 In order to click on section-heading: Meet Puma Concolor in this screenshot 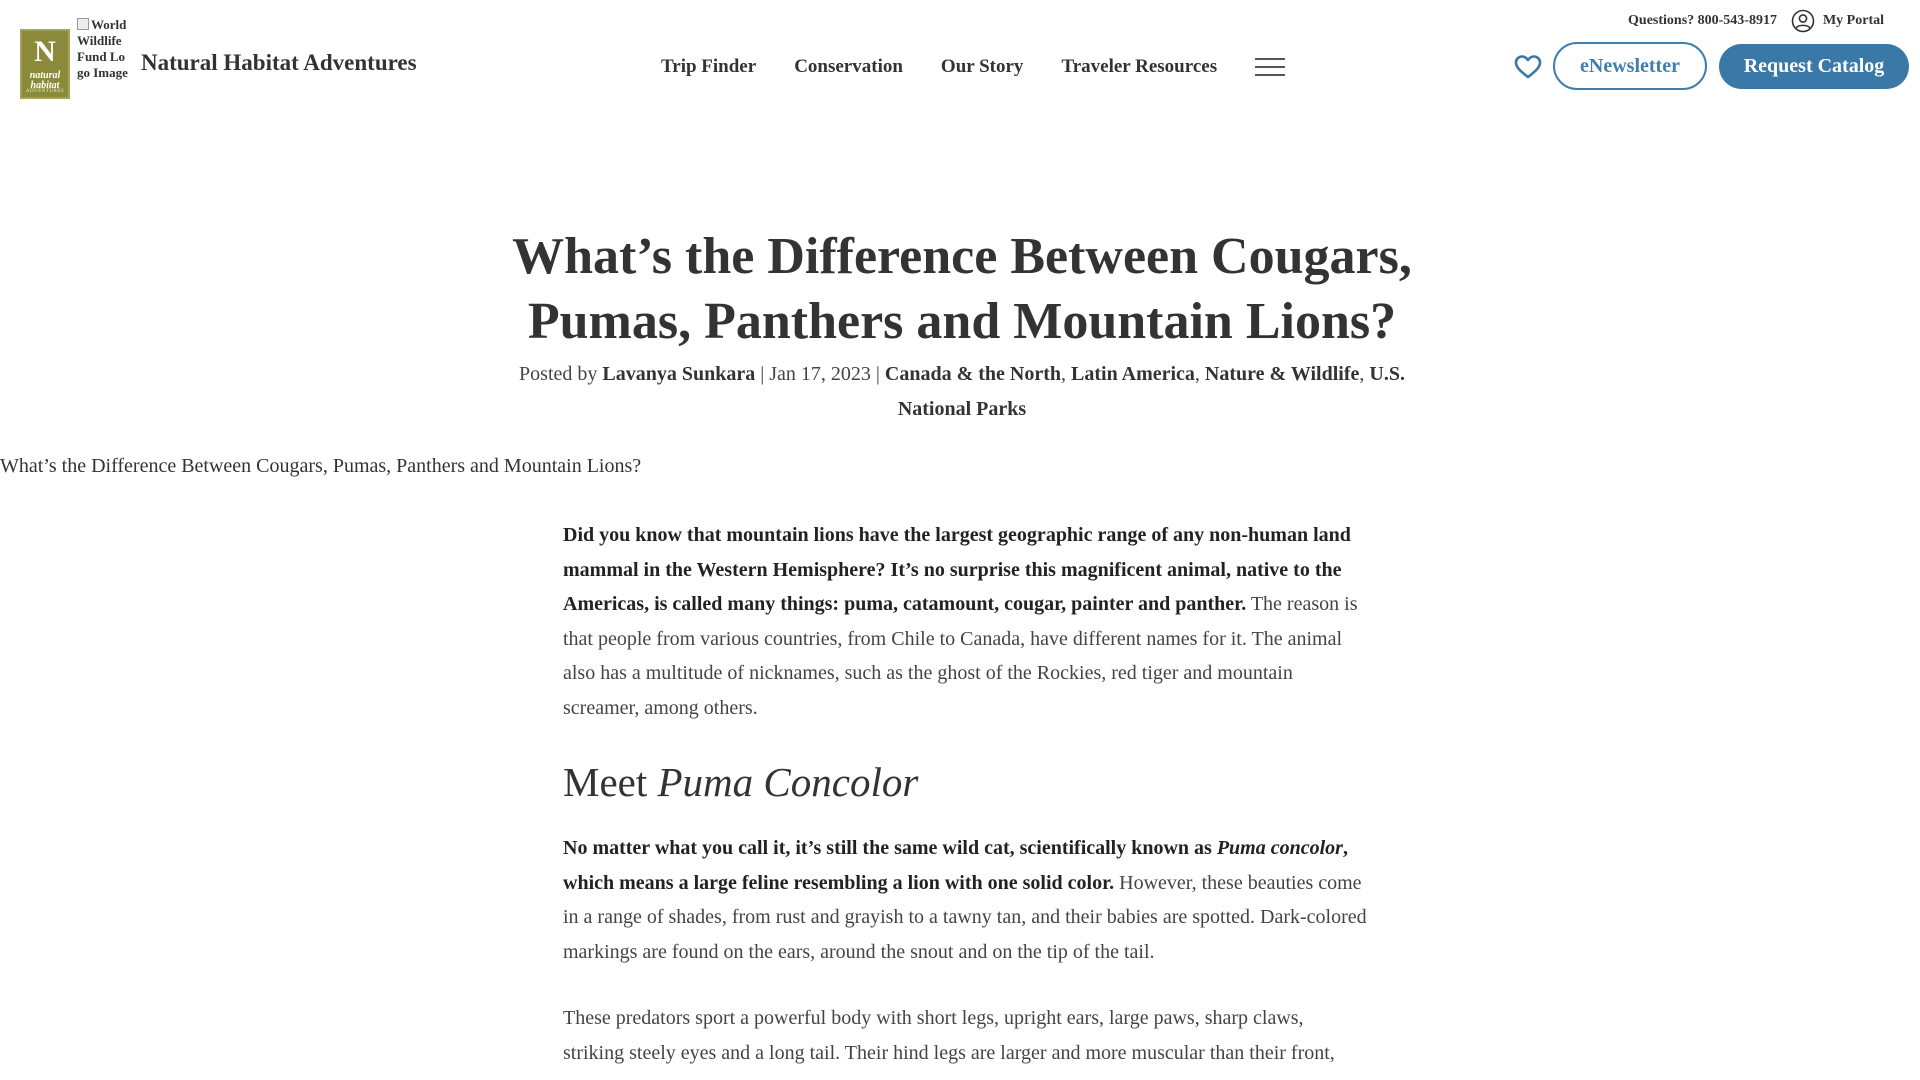, I will do `click(741, 782)`.